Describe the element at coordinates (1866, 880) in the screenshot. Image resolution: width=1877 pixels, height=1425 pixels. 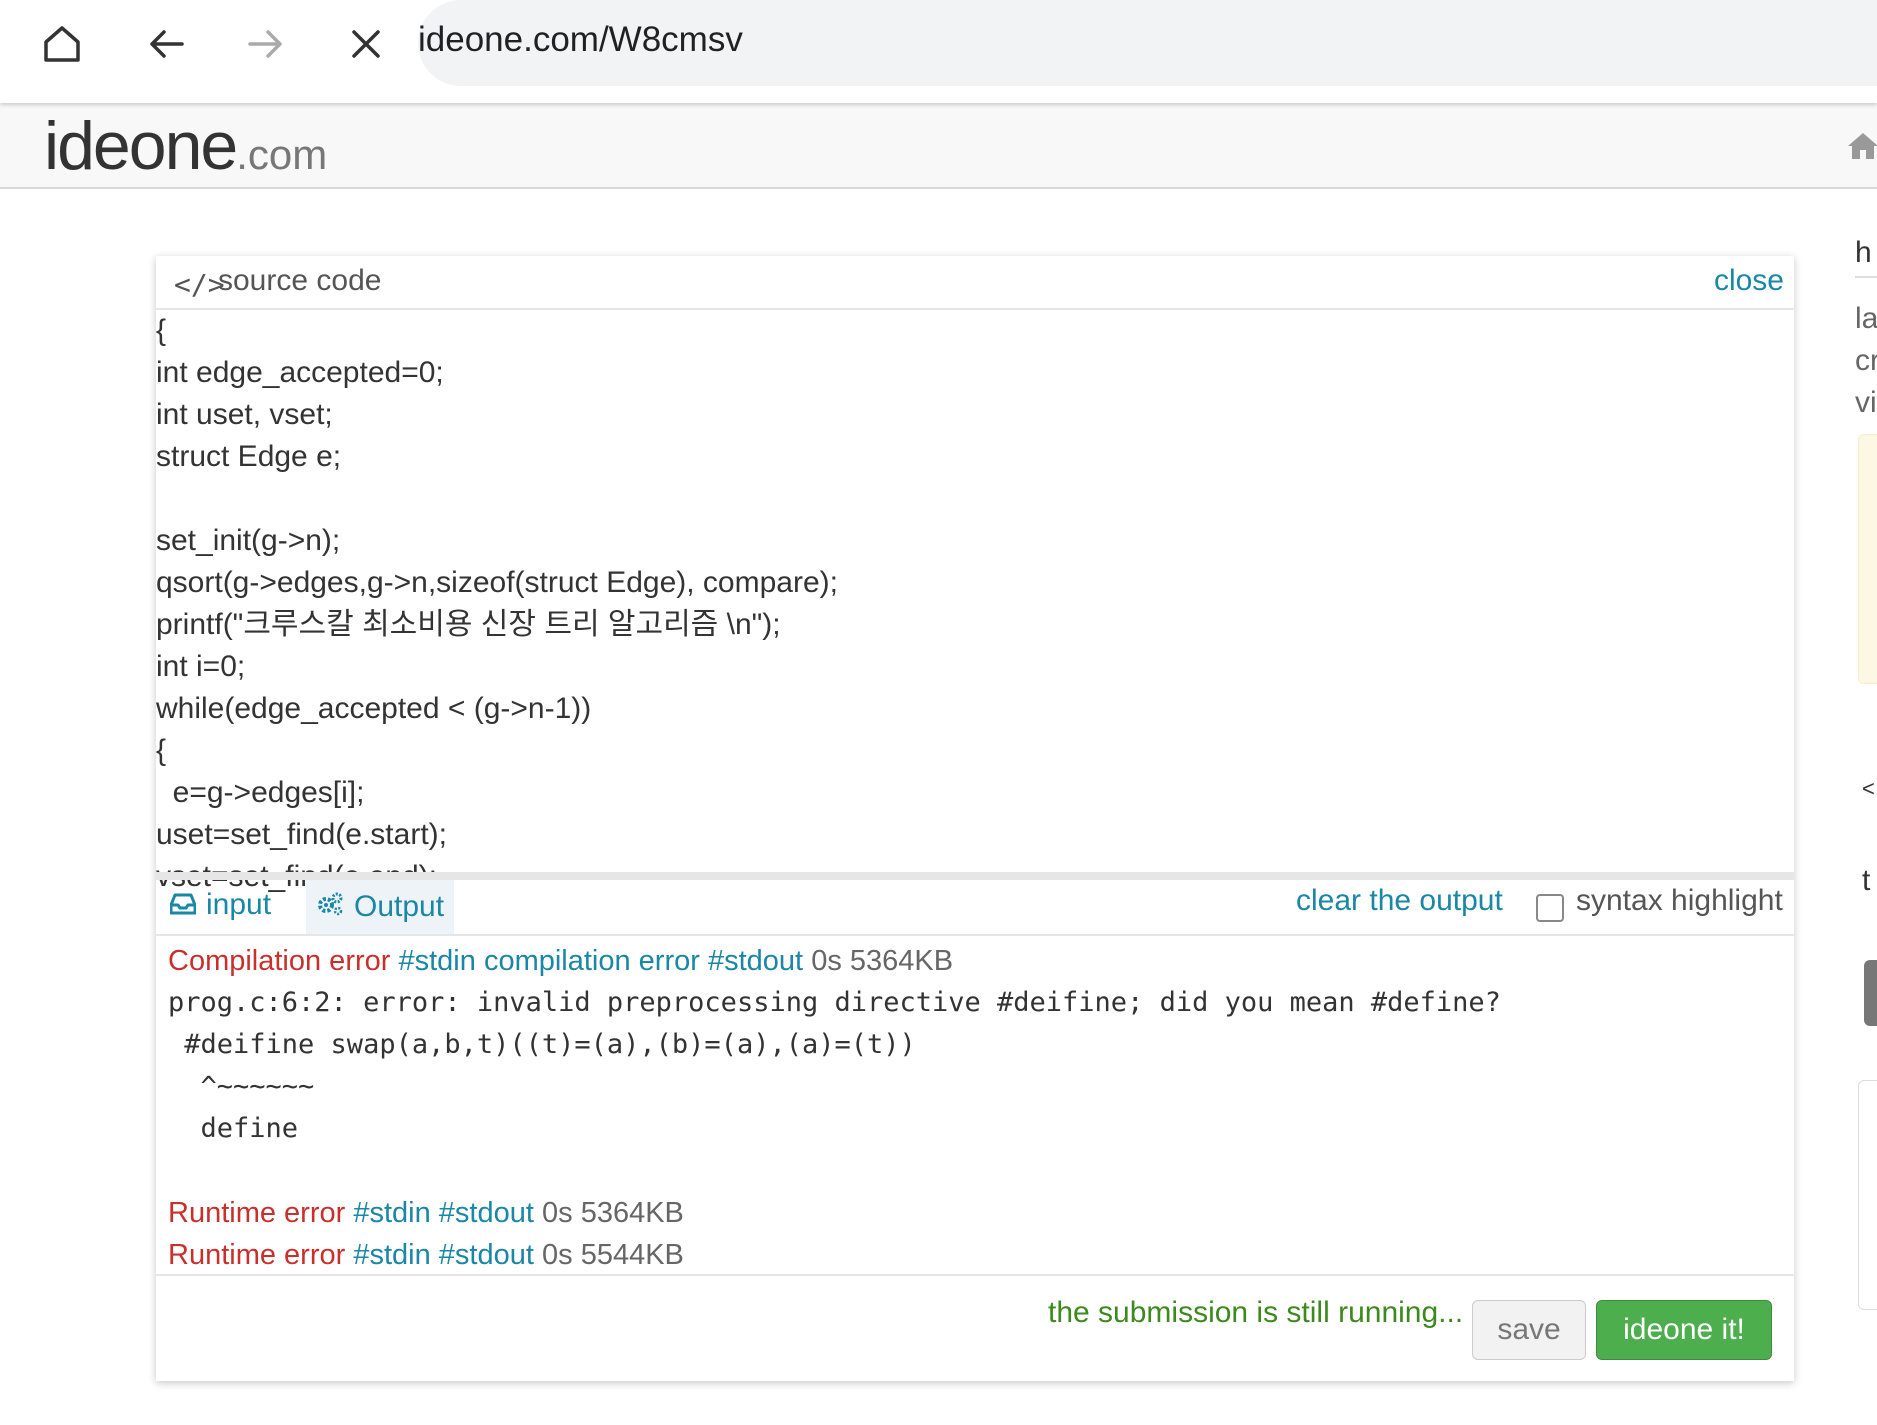
I see `sidebar-fragment: t` at that location.